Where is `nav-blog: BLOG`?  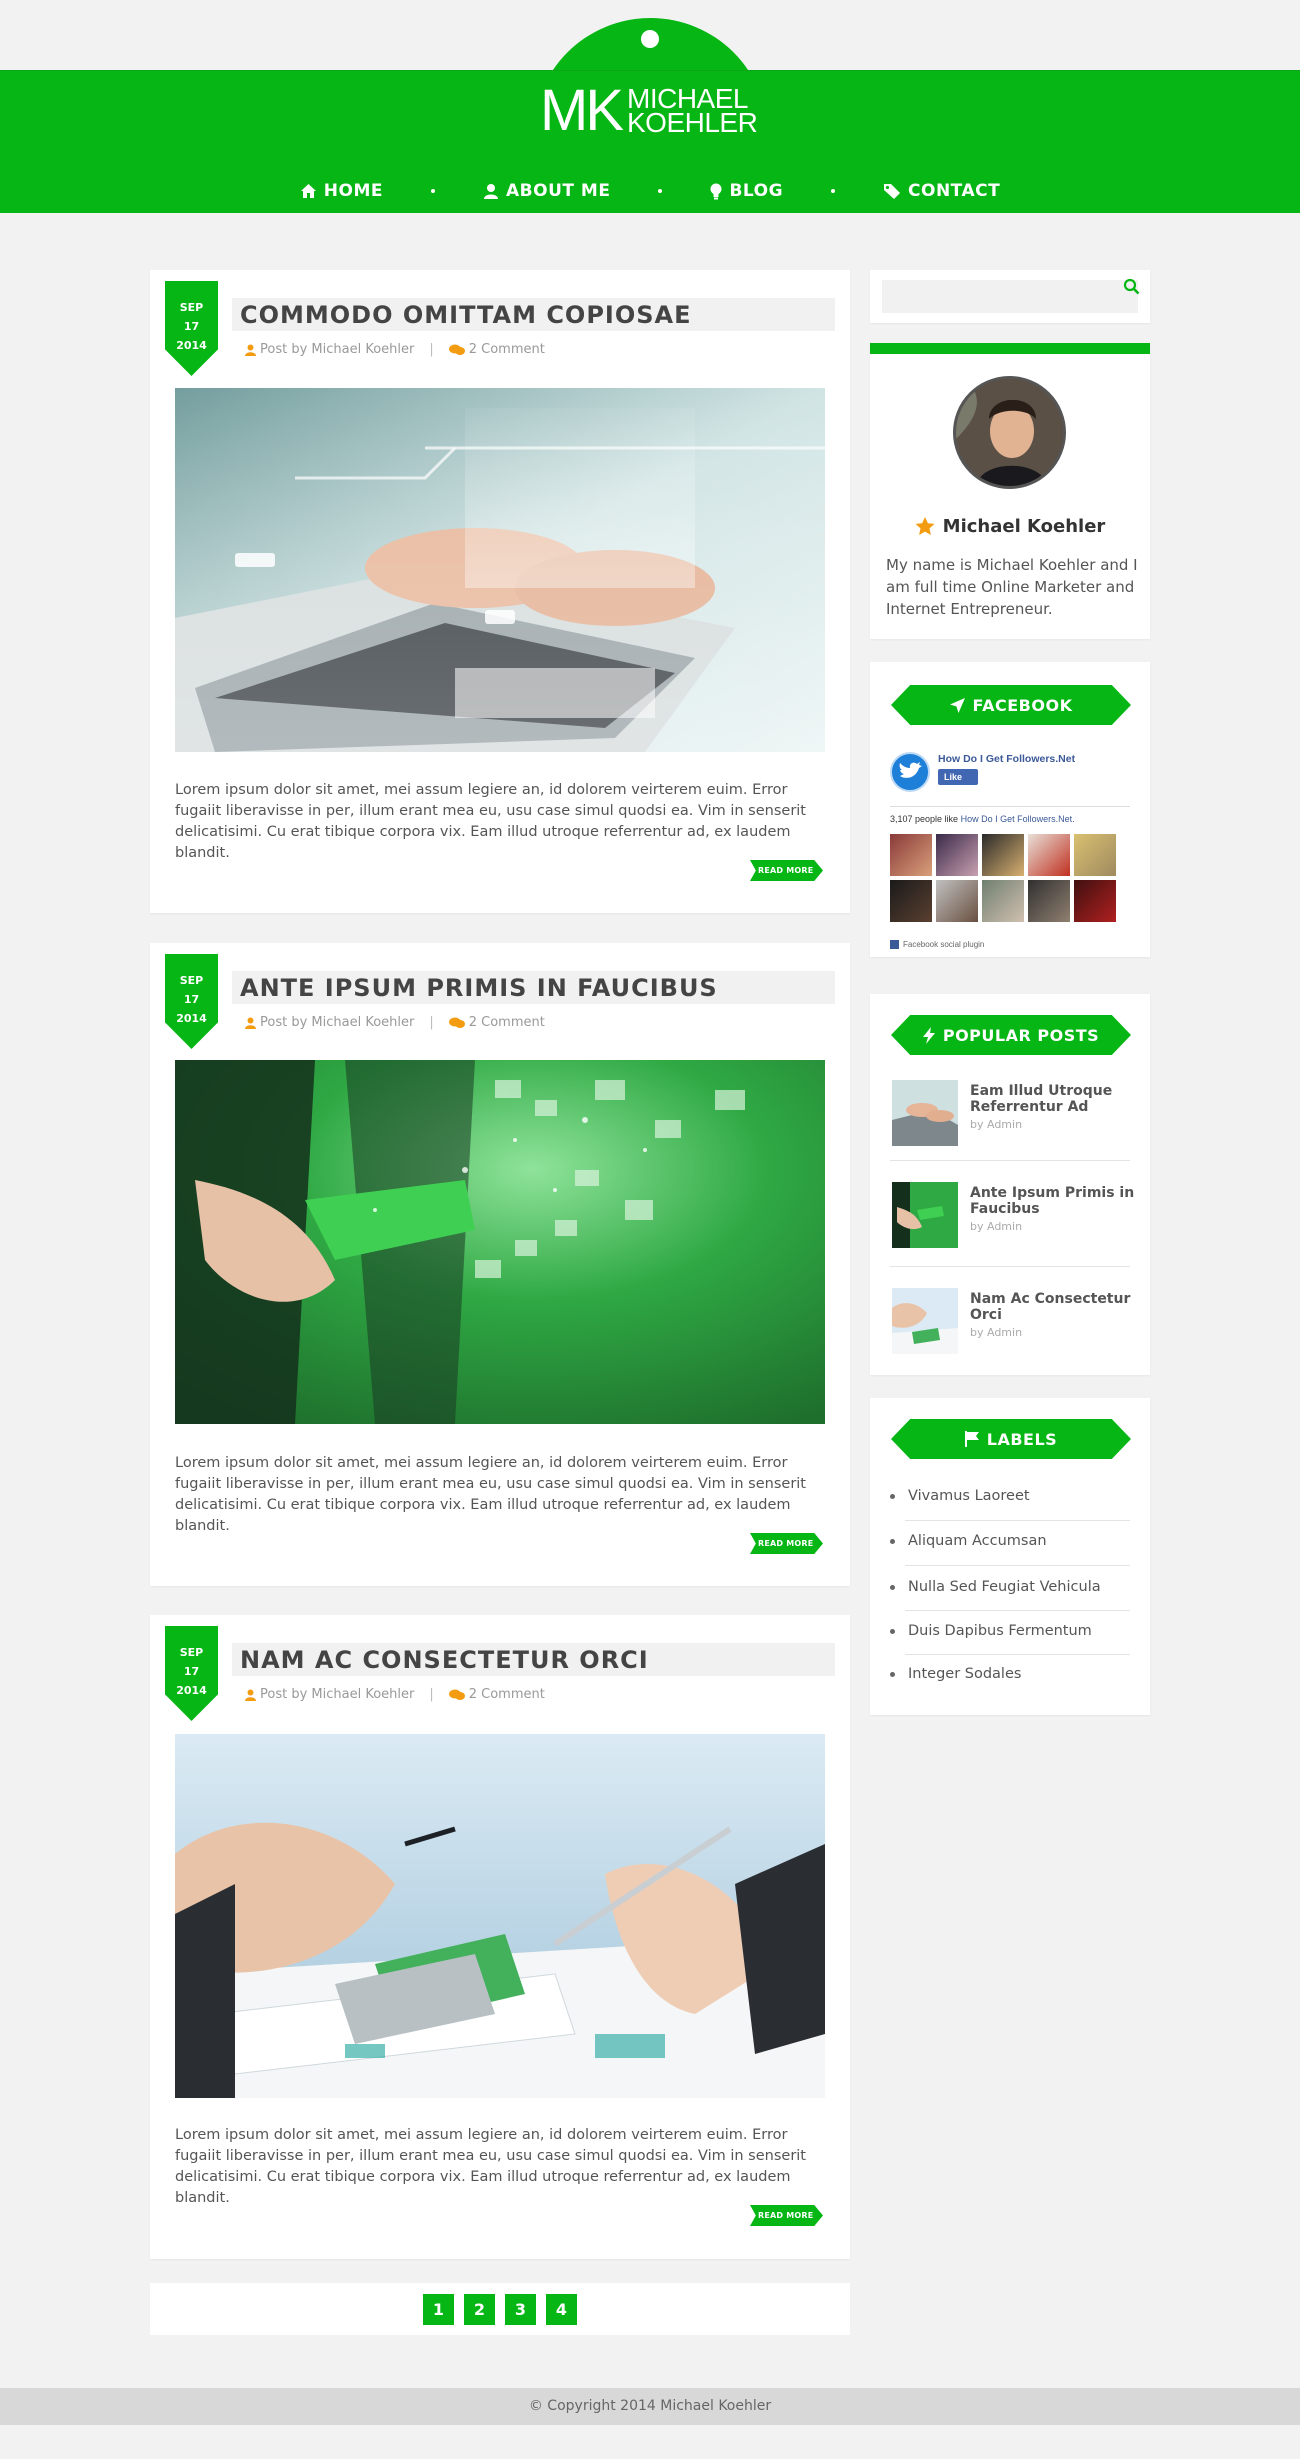
nav-blog: BLOG is located at coordinates (746, 191).